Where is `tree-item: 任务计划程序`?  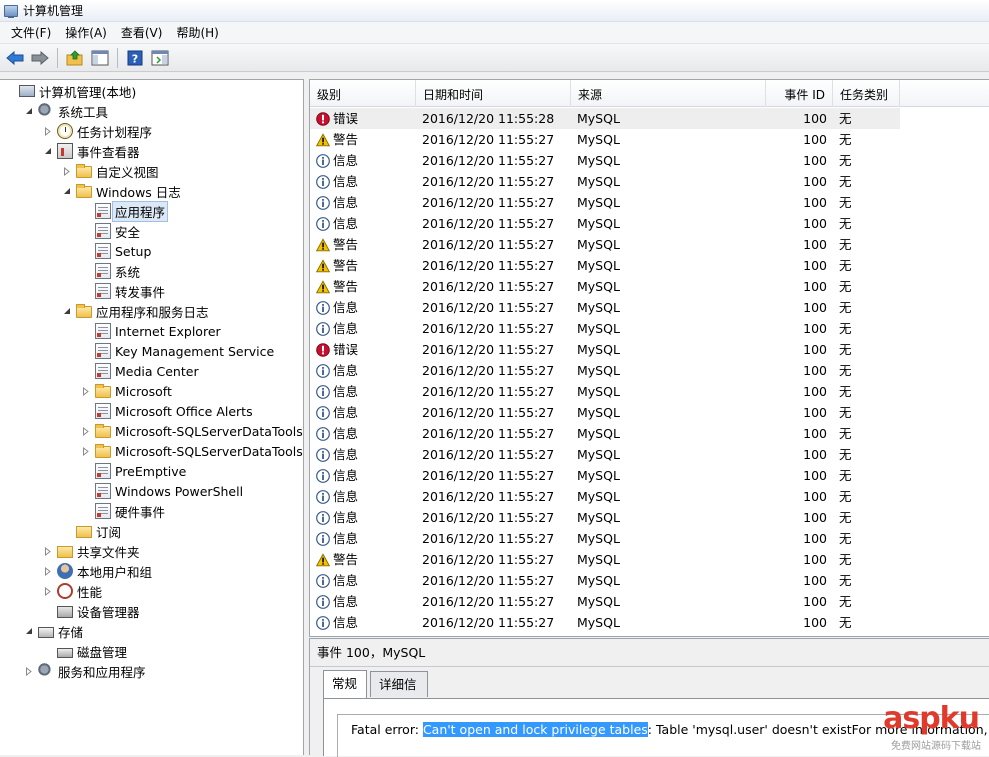 tree-item: 任务计划程序 is located at coordinates (97, 131).